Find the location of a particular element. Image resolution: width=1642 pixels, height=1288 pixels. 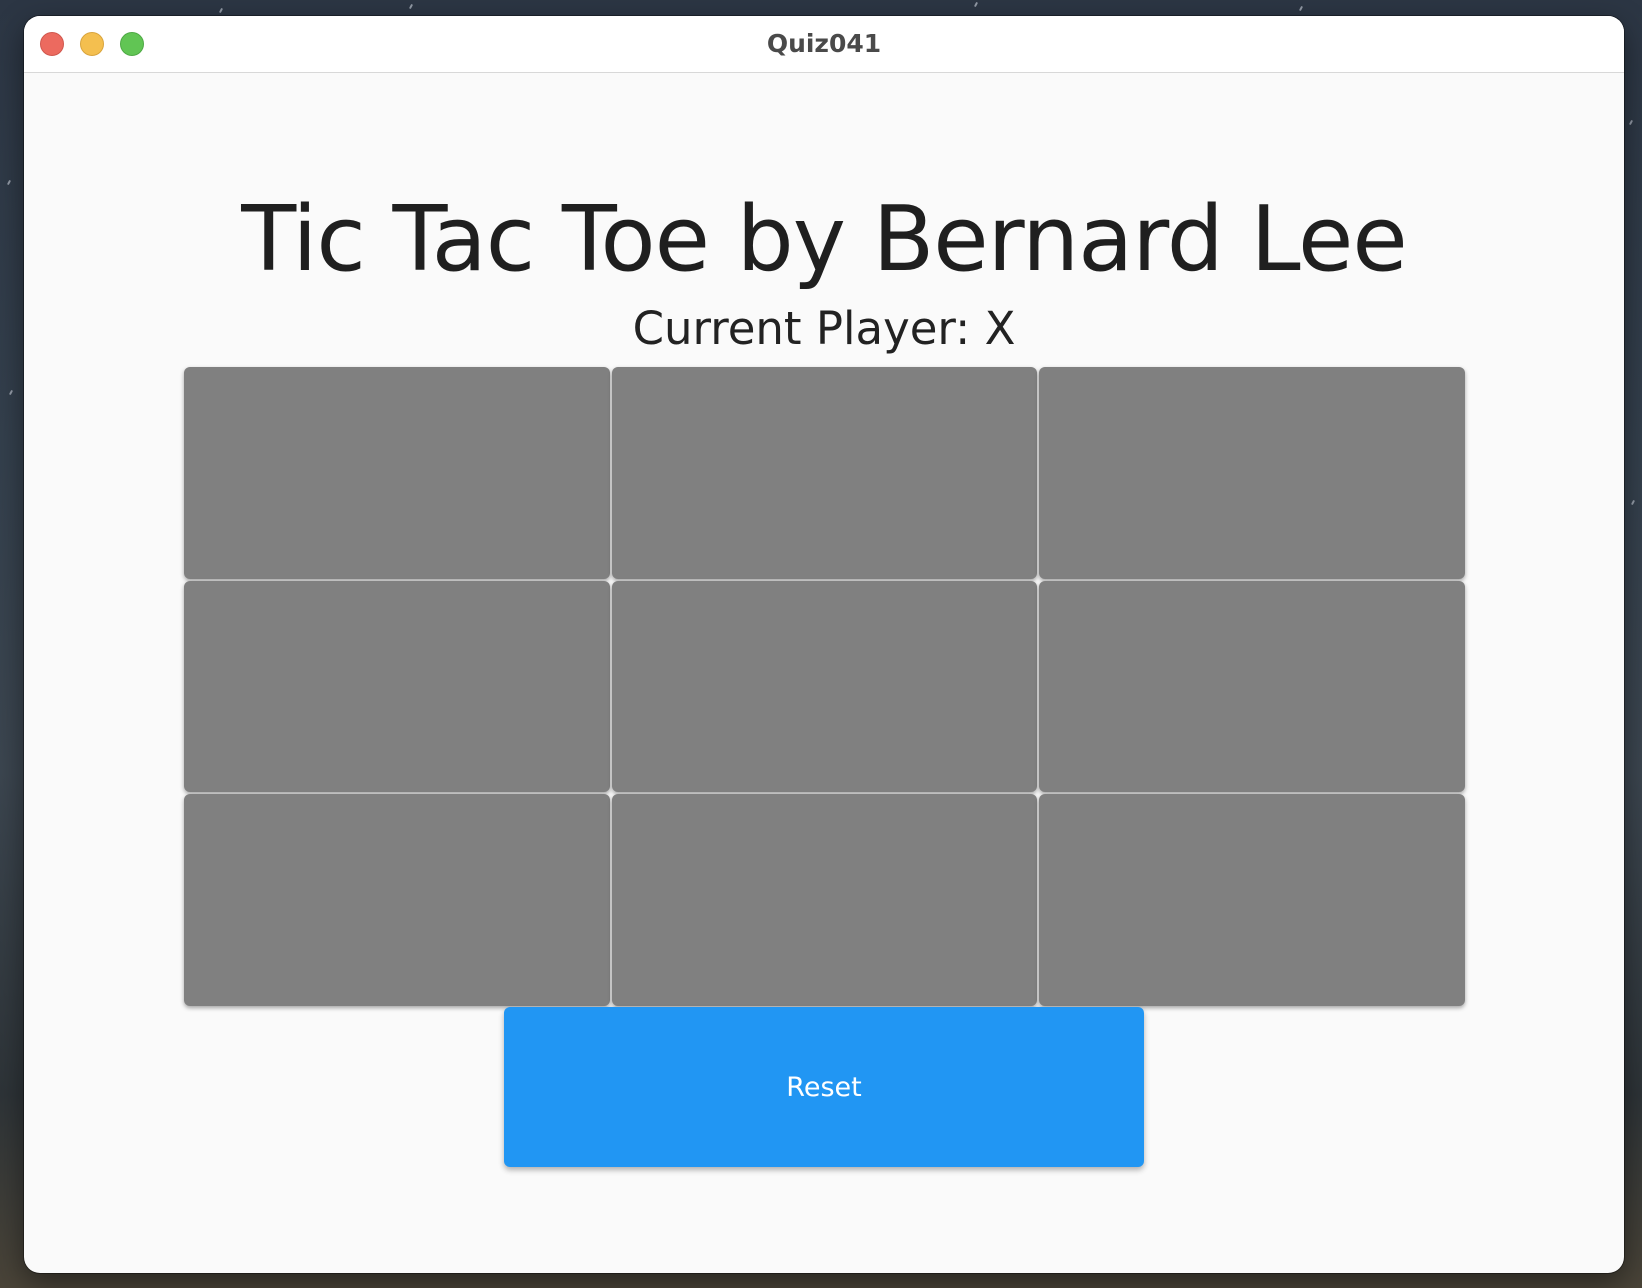

window-title: Quiz041 is located at coordinates (824, 43).